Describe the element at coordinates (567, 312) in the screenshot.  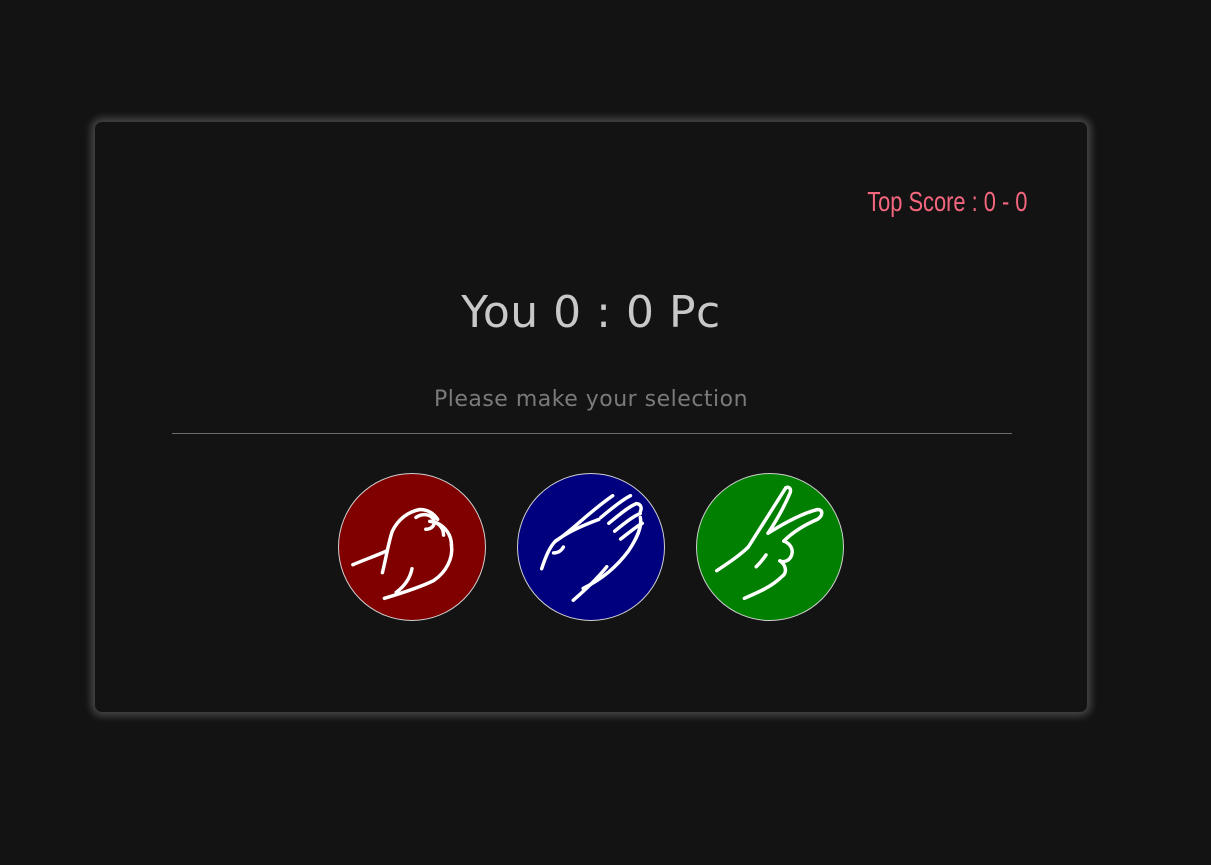
I see `you-score: 0` at that location.